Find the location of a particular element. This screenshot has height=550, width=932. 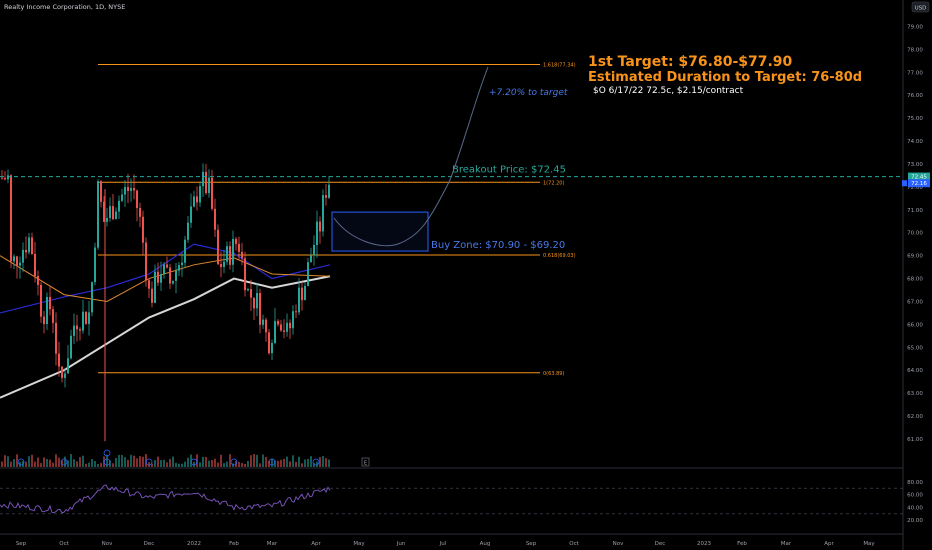

price-tick-label: 66.00 is located at coordinates (915, 325).